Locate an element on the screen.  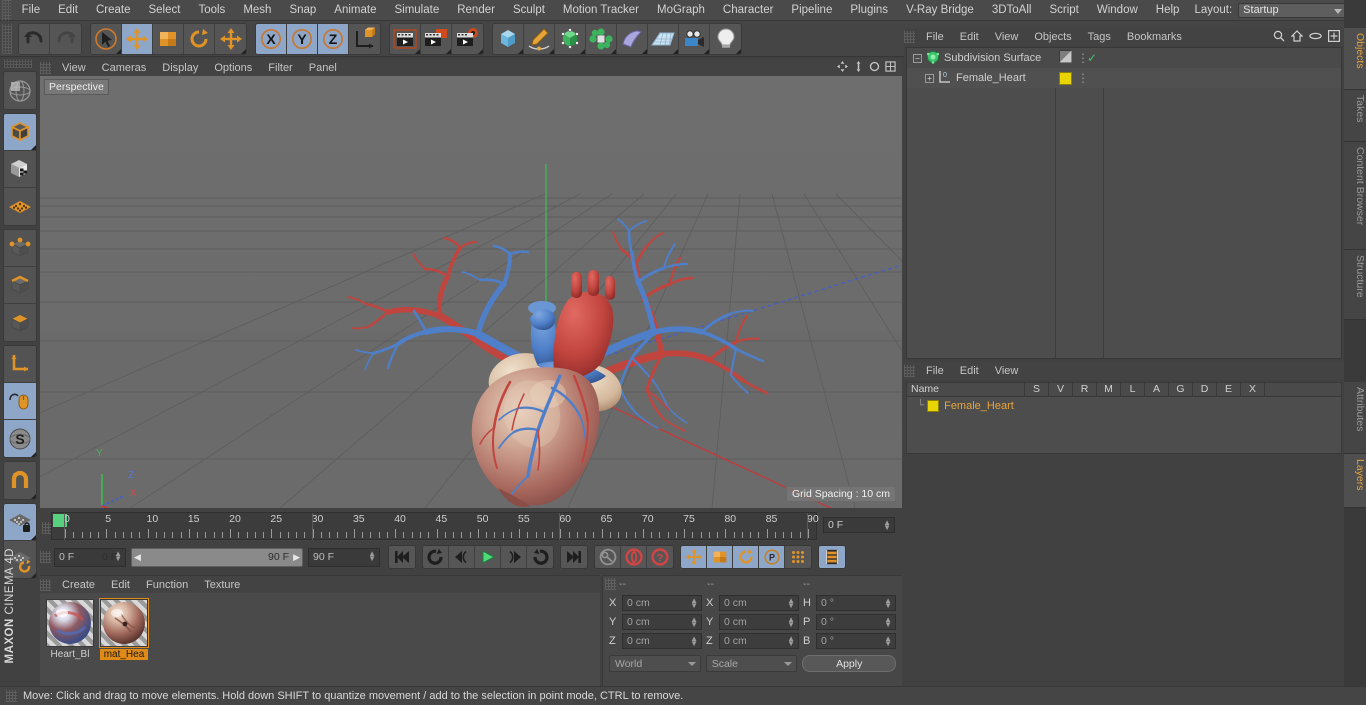
viewport-menu-panel: Panel is located at coordinates (323, 68).